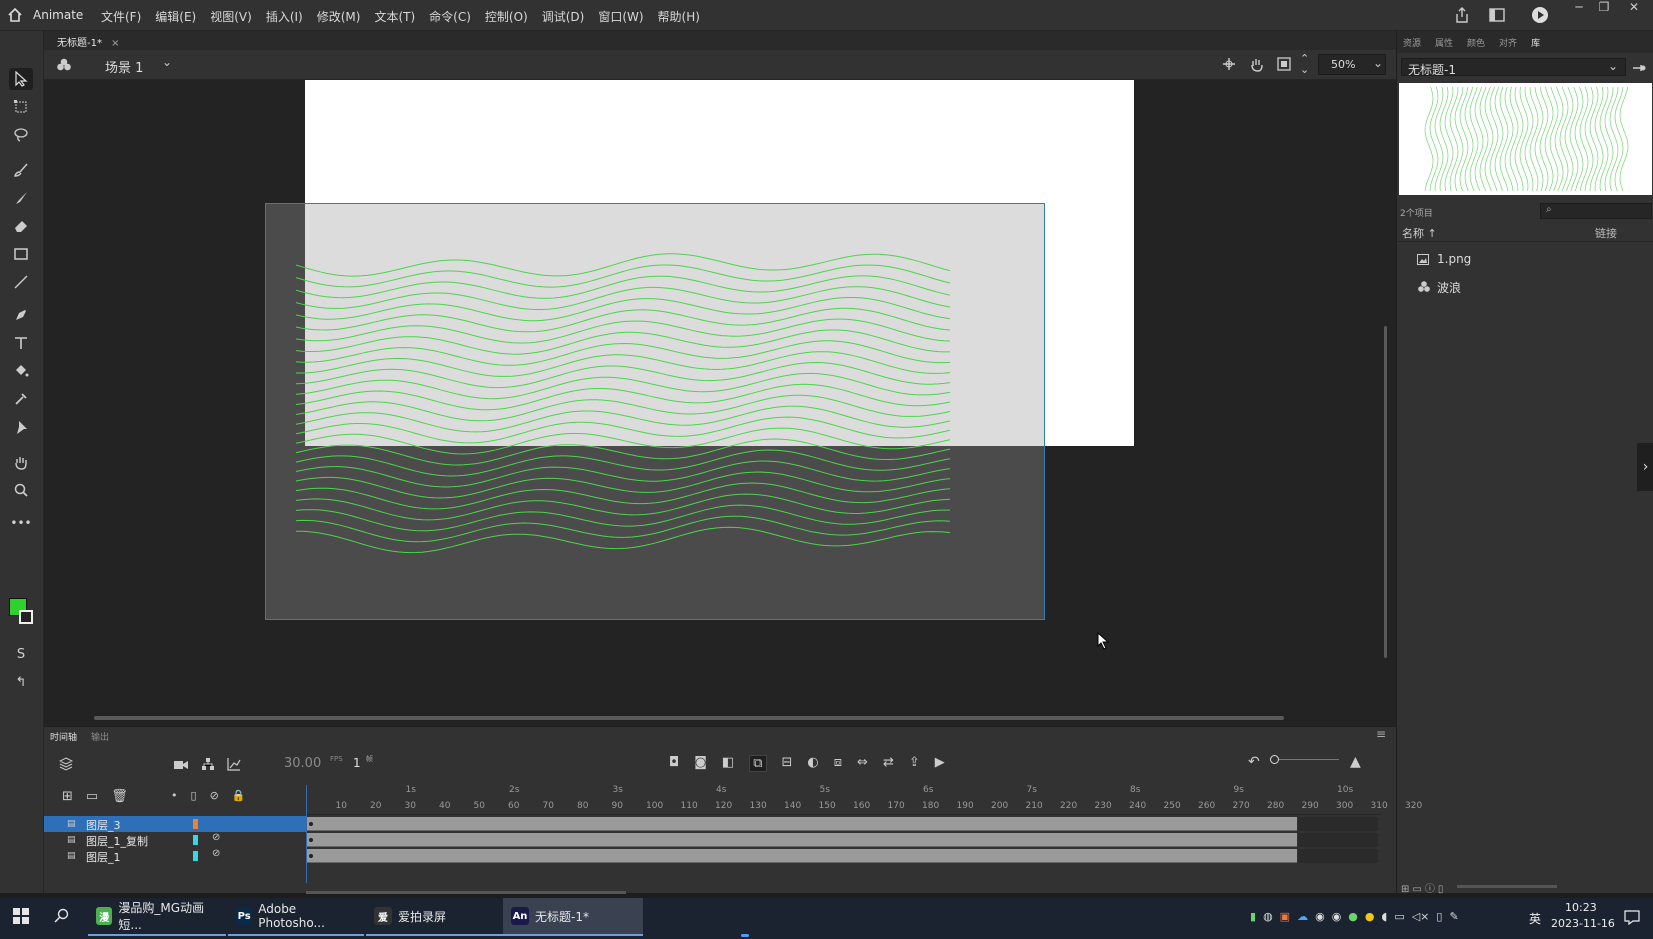  I want to click on menu-item: 文件(F), so click(121, 16).